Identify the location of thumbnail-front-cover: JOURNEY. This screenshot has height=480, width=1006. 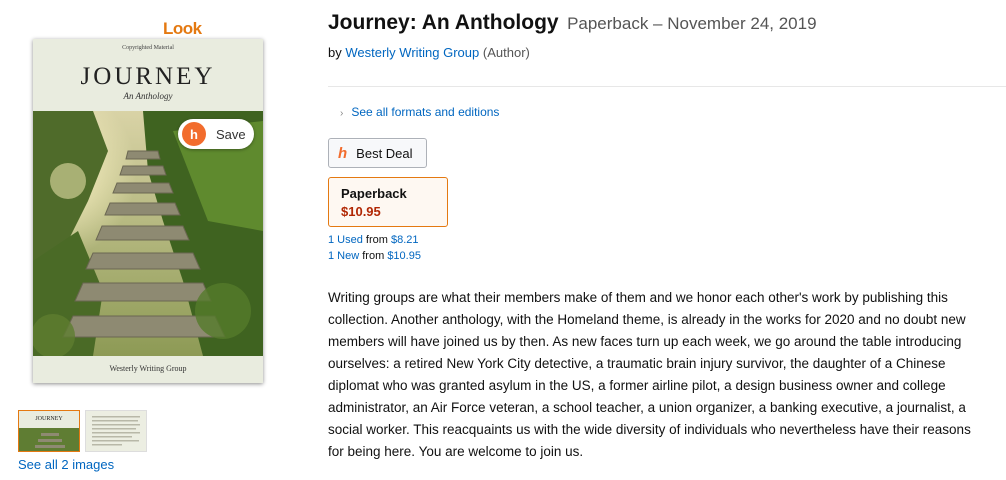
(49, 431).